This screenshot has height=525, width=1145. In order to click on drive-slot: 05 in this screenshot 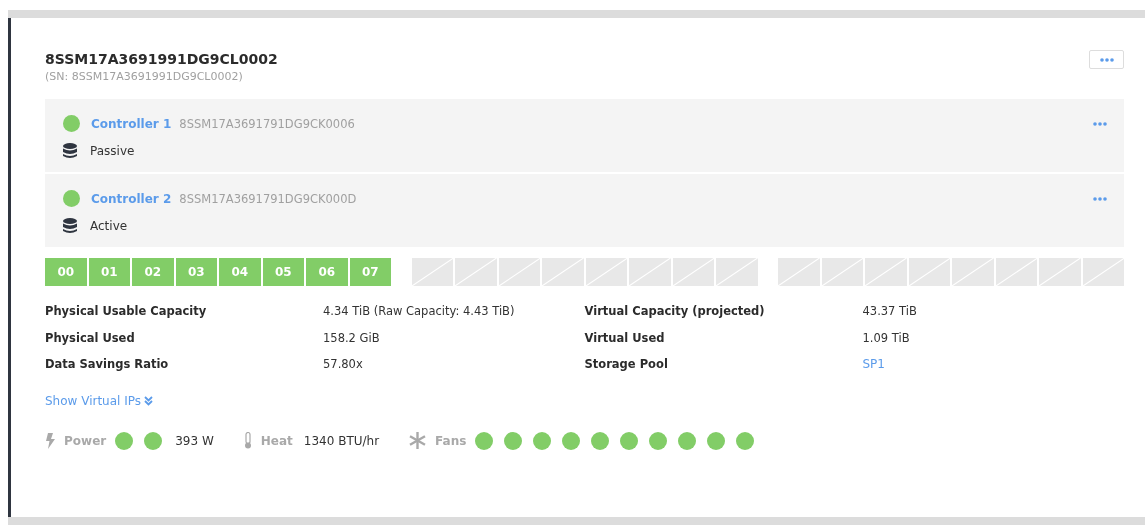, I will do `click(283, 272)`.